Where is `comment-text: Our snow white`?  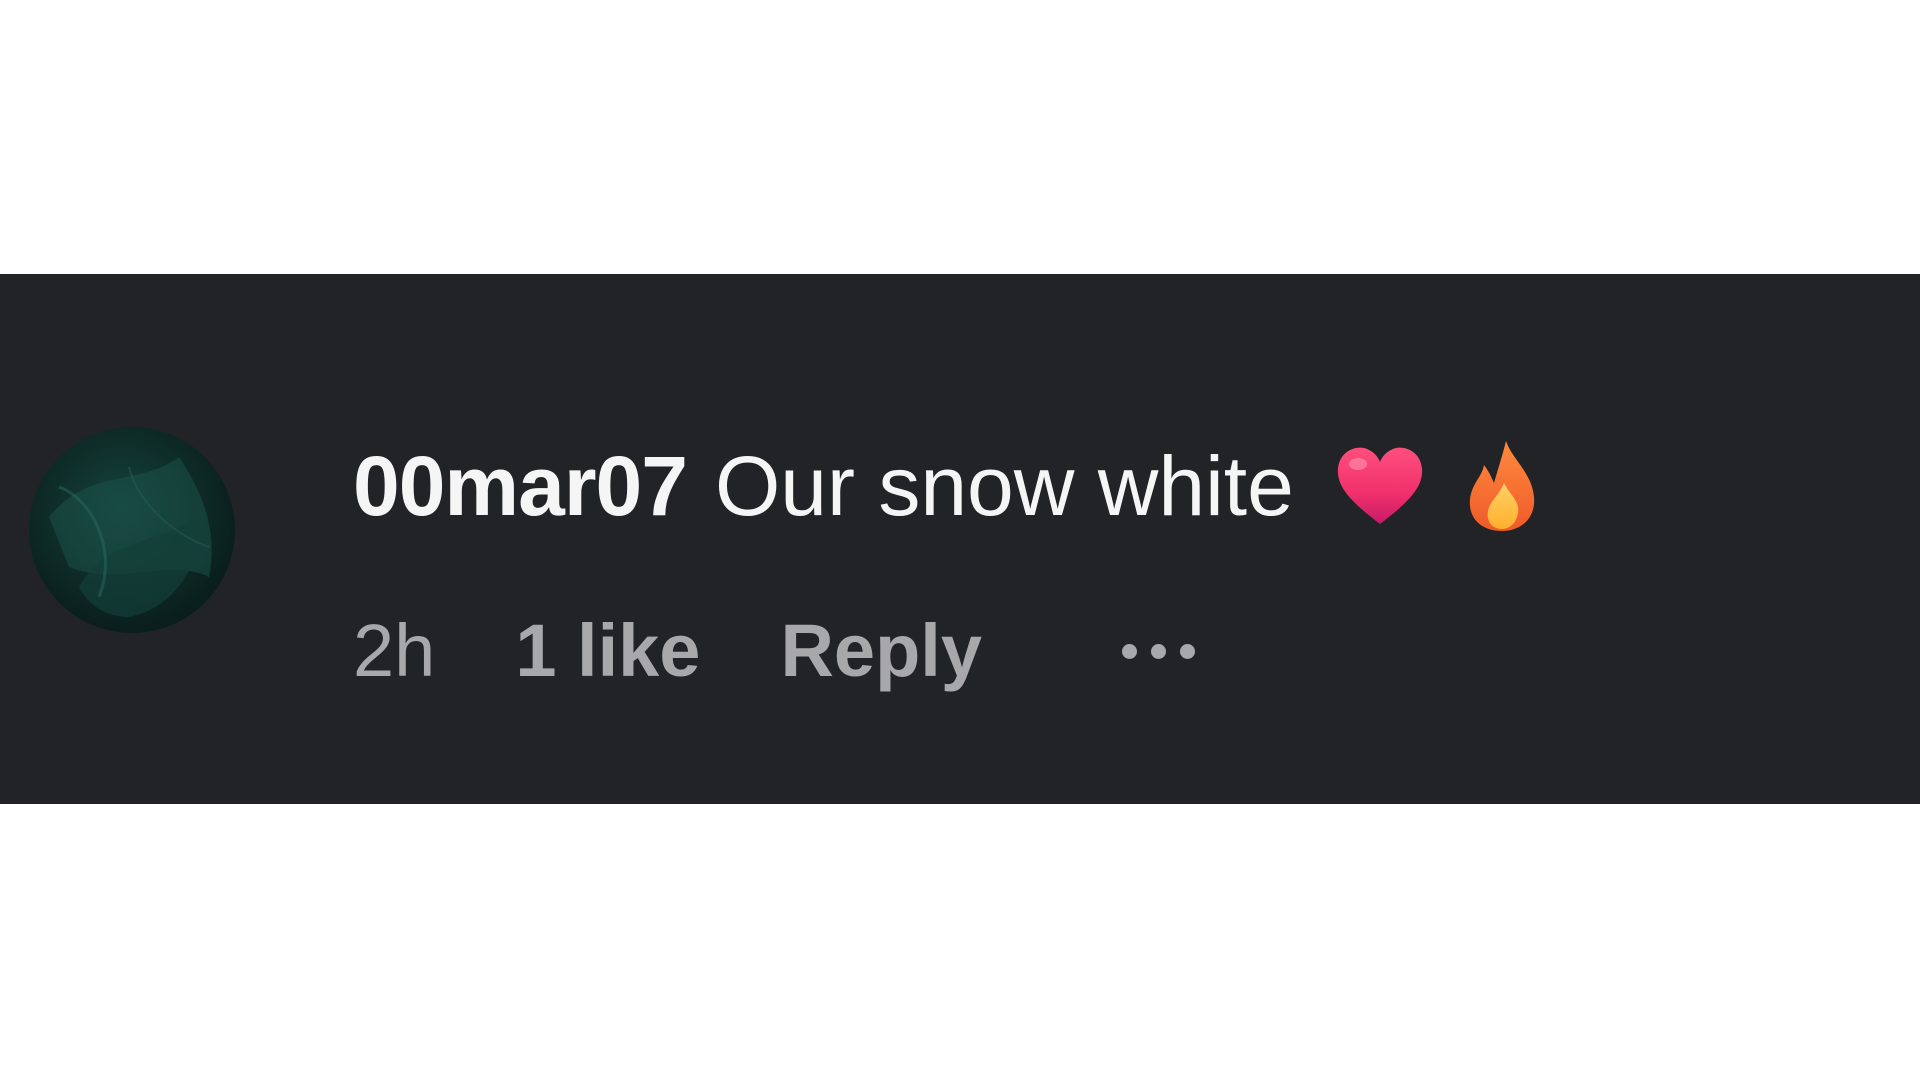
comment-text: Our snow white is located at coordinates (1004, 486).